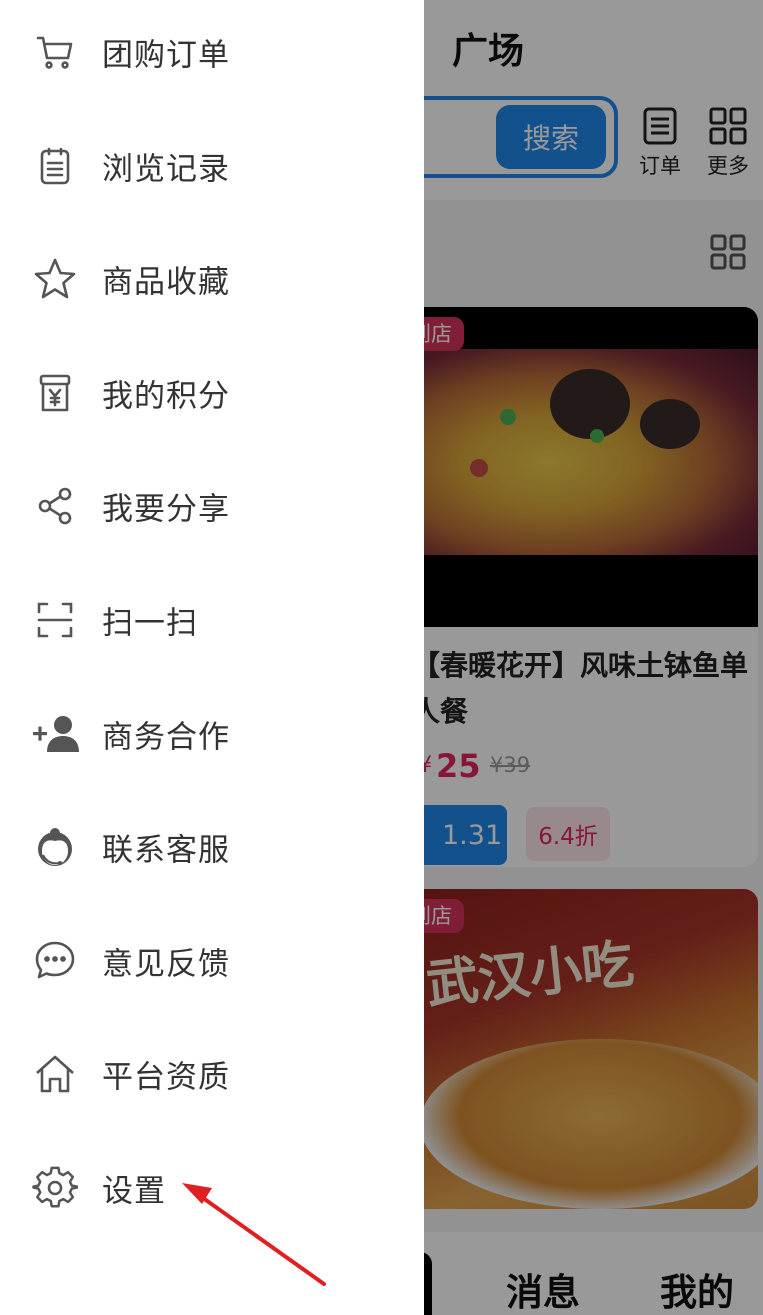 The height and width of the screenshot is (1315, 763). Describe the element at coordinates (212, 620) in the screenshot. I see `menu-item-scan: 扫一扫` at that location.